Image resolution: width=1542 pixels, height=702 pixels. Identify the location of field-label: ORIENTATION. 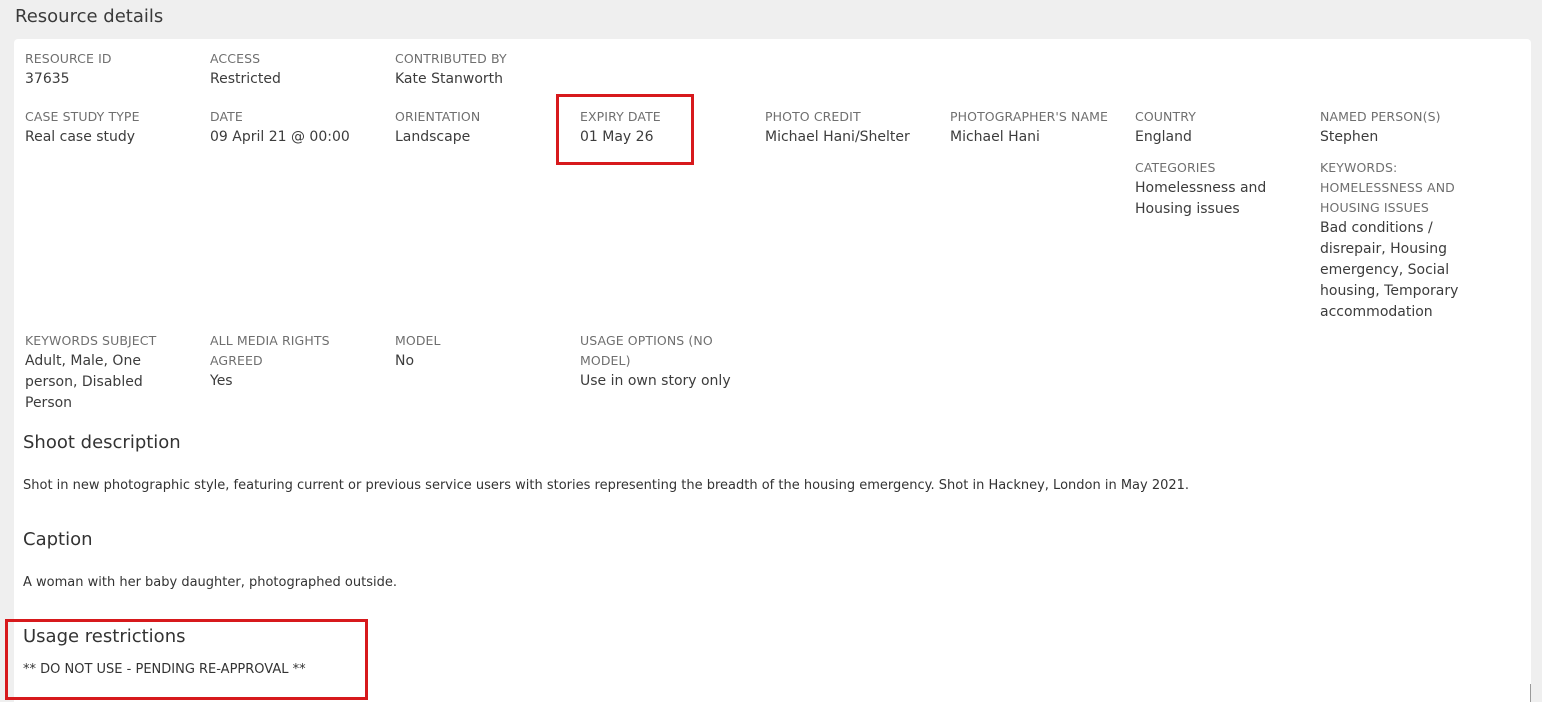
(438, 116).